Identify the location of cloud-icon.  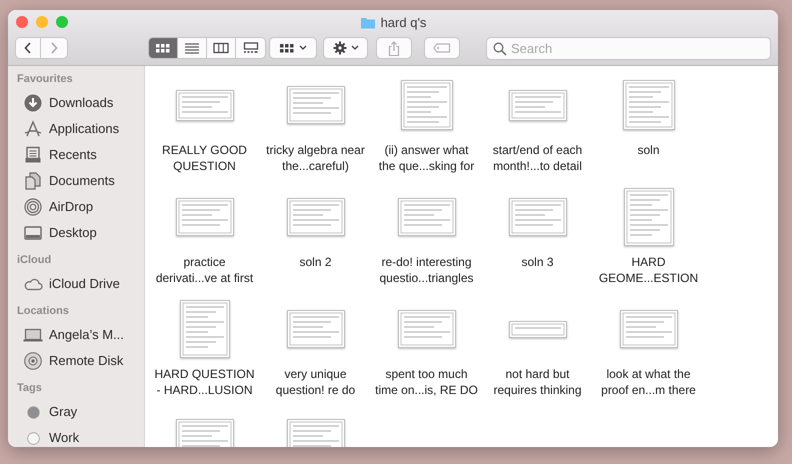
(33, 284).